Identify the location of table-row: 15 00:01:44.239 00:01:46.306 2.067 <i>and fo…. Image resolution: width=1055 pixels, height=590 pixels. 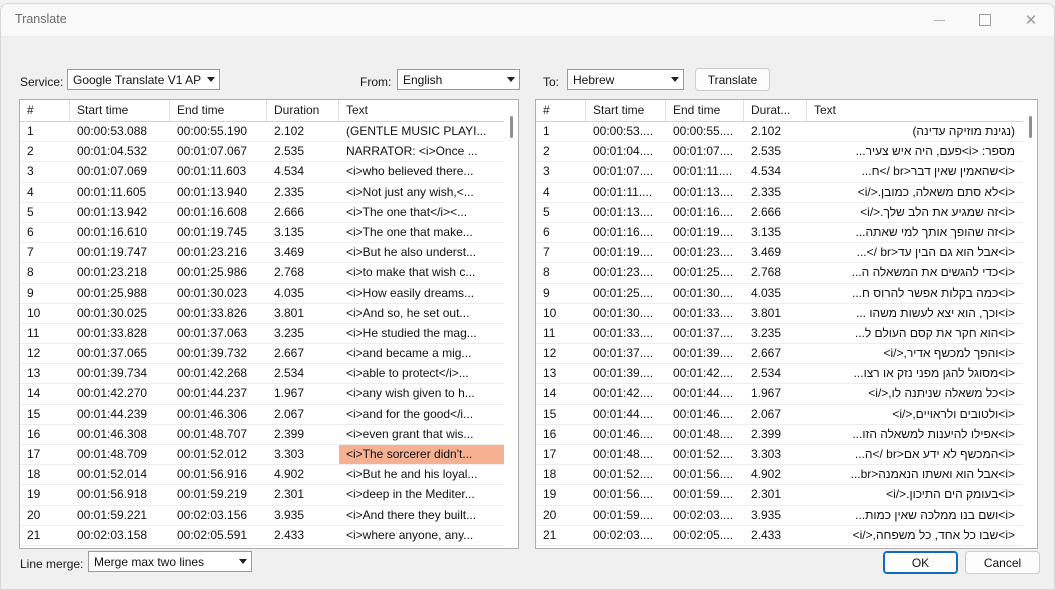
(269, 415).